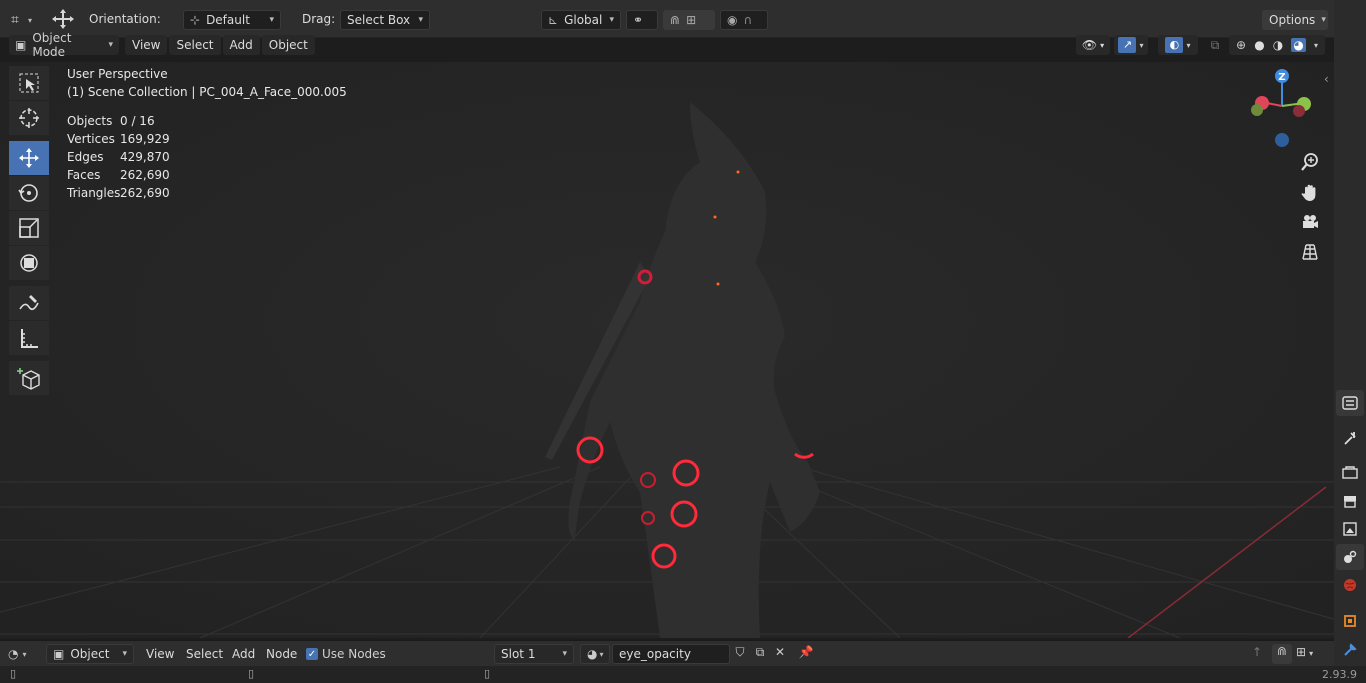 This screenshot has height=683, width=1366. Describe the element at coordinates (1350, 501) in the screenshot. I see `output-tab-icon` at that location.